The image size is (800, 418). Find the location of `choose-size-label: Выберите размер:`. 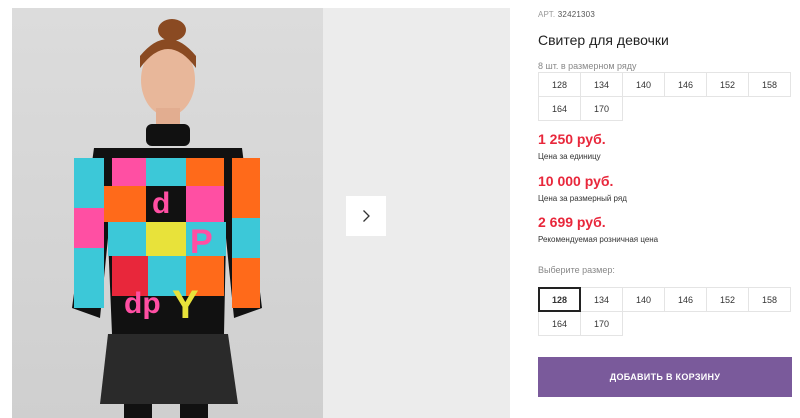

choose-size-label: Выберите размер: is located at coordinates (576, 270).